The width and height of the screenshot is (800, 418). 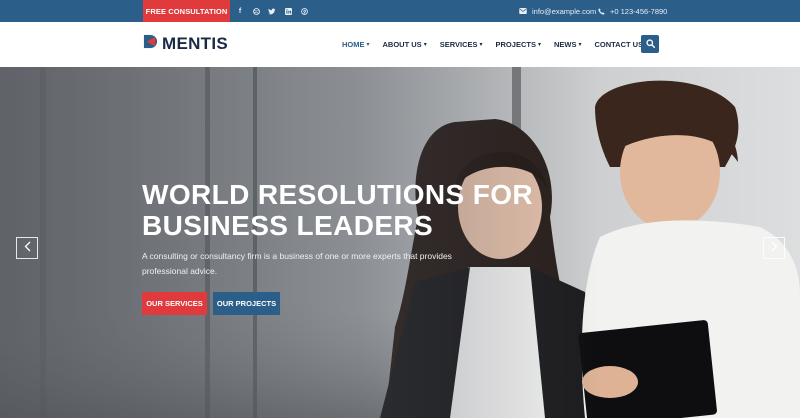 I want to click on social-links: f, so click(x=272, y=11).